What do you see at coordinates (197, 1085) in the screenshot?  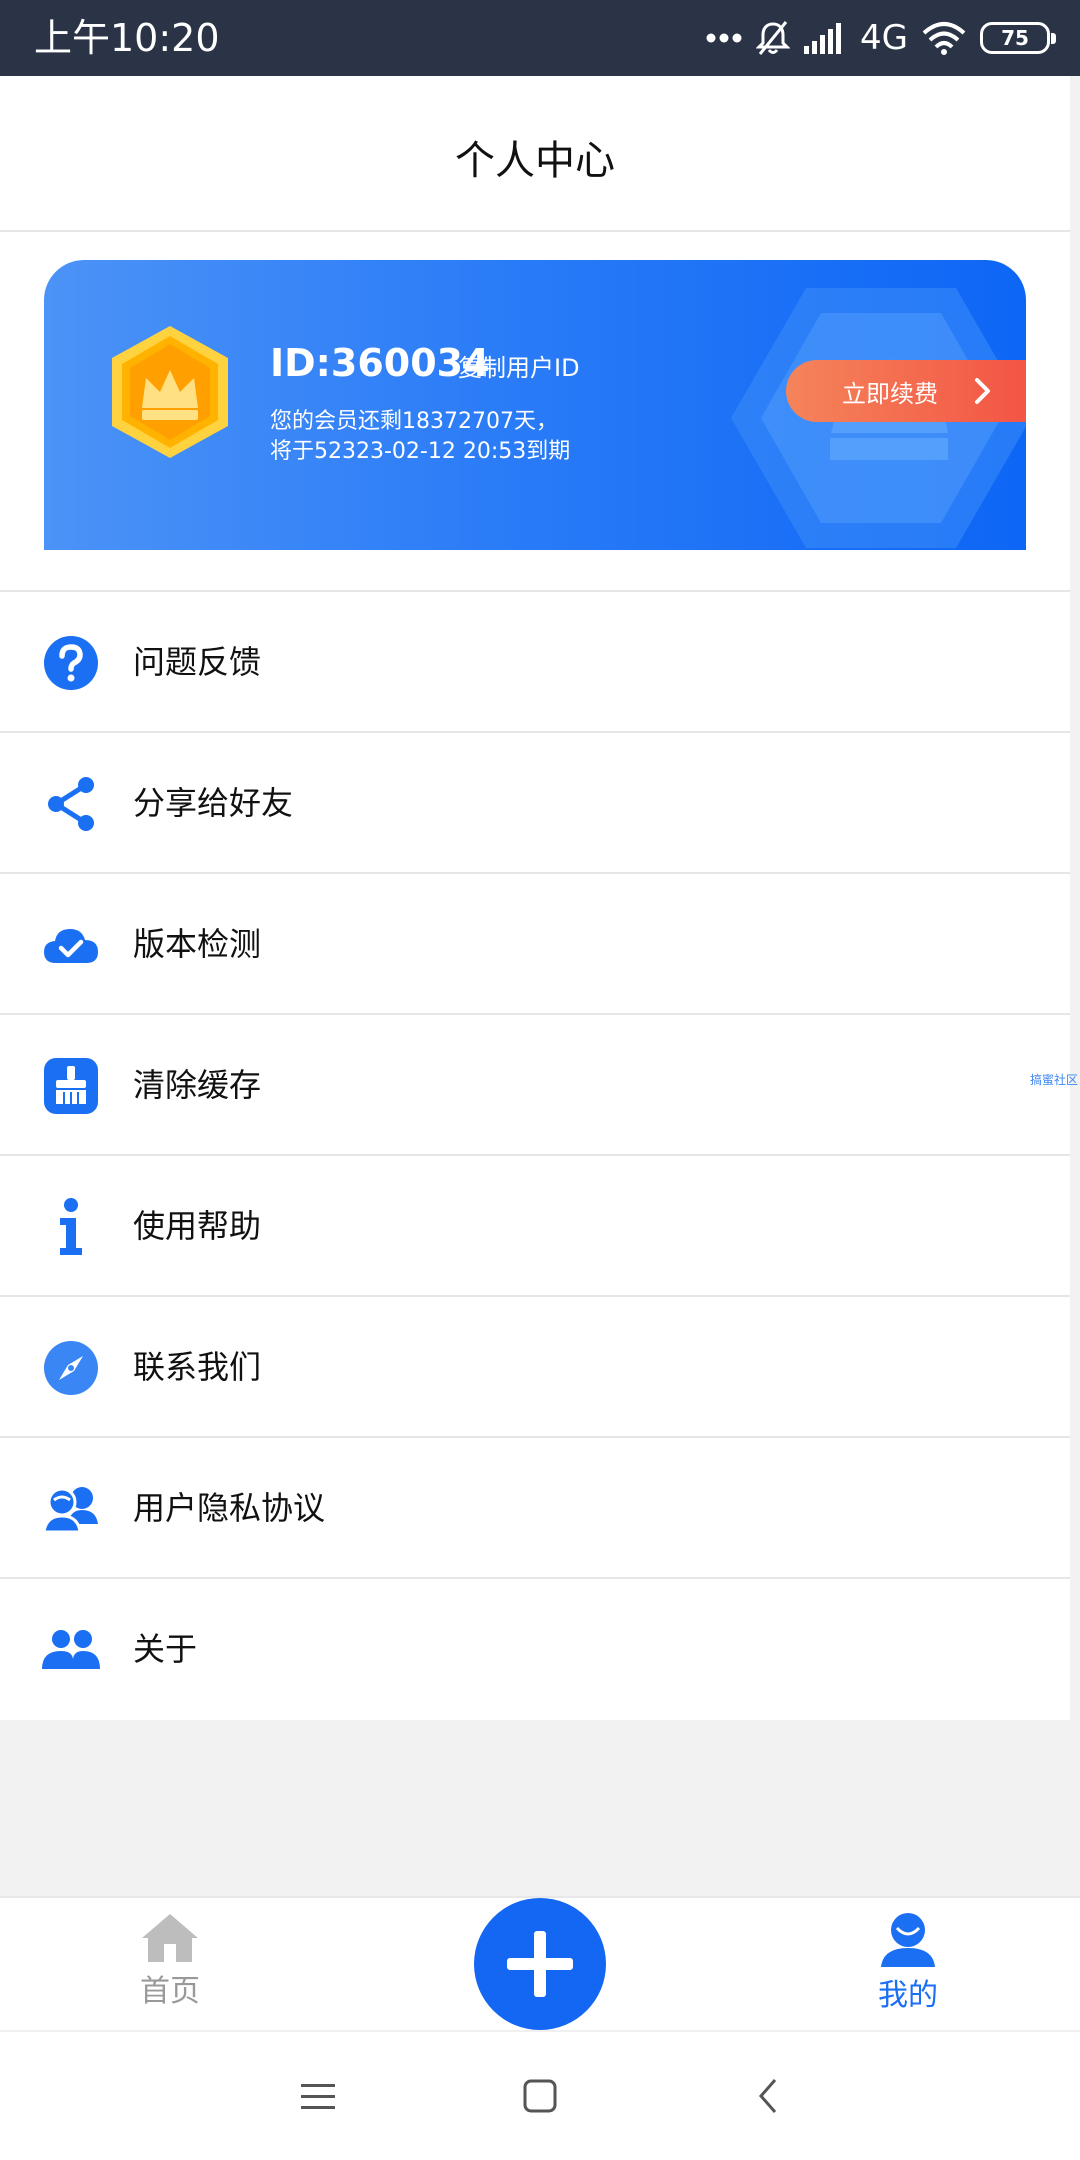 I see `menu-item-label: 清除缓存` at bounding box center [197, 1085].